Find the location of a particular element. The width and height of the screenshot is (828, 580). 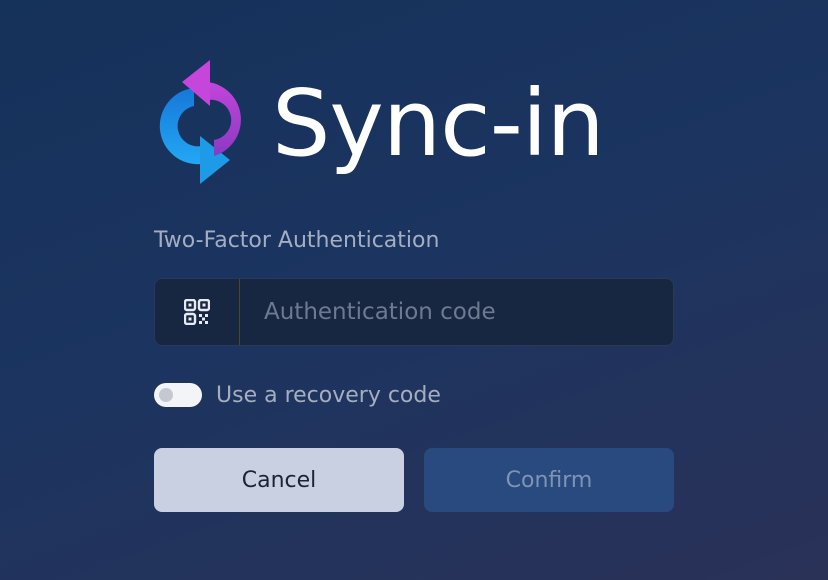

app-logo: Sync-in is located at coordinates (414, 123).